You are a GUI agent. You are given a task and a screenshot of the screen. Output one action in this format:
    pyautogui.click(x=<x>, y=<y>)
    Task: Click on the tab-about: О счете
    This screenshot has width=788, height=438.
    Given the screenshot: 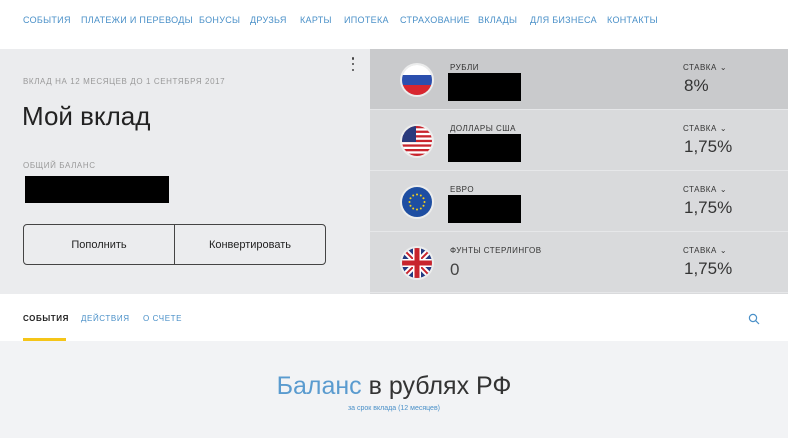 What is the action you would take?
    pyautogui.click(x=162, y=318)
    